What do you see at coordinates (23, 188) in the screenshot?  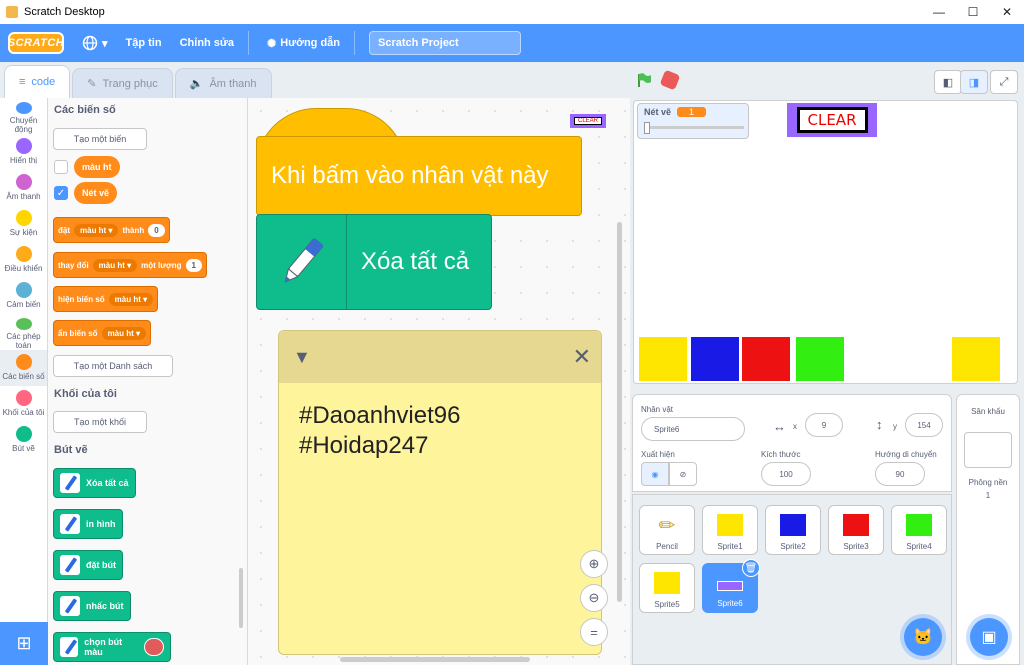 I see `category-item: Âm thanh` at bounding box center [23, 188].